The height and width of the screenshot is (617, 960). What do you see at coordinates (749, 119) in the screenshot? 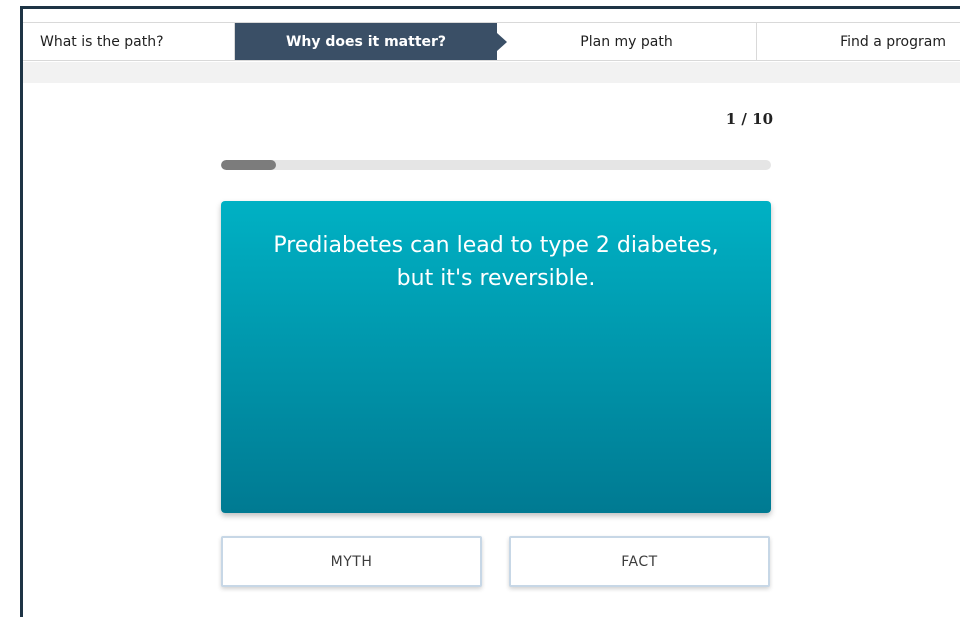
I see `question-counter: 1 / 10` at bounding box center [749, 119].